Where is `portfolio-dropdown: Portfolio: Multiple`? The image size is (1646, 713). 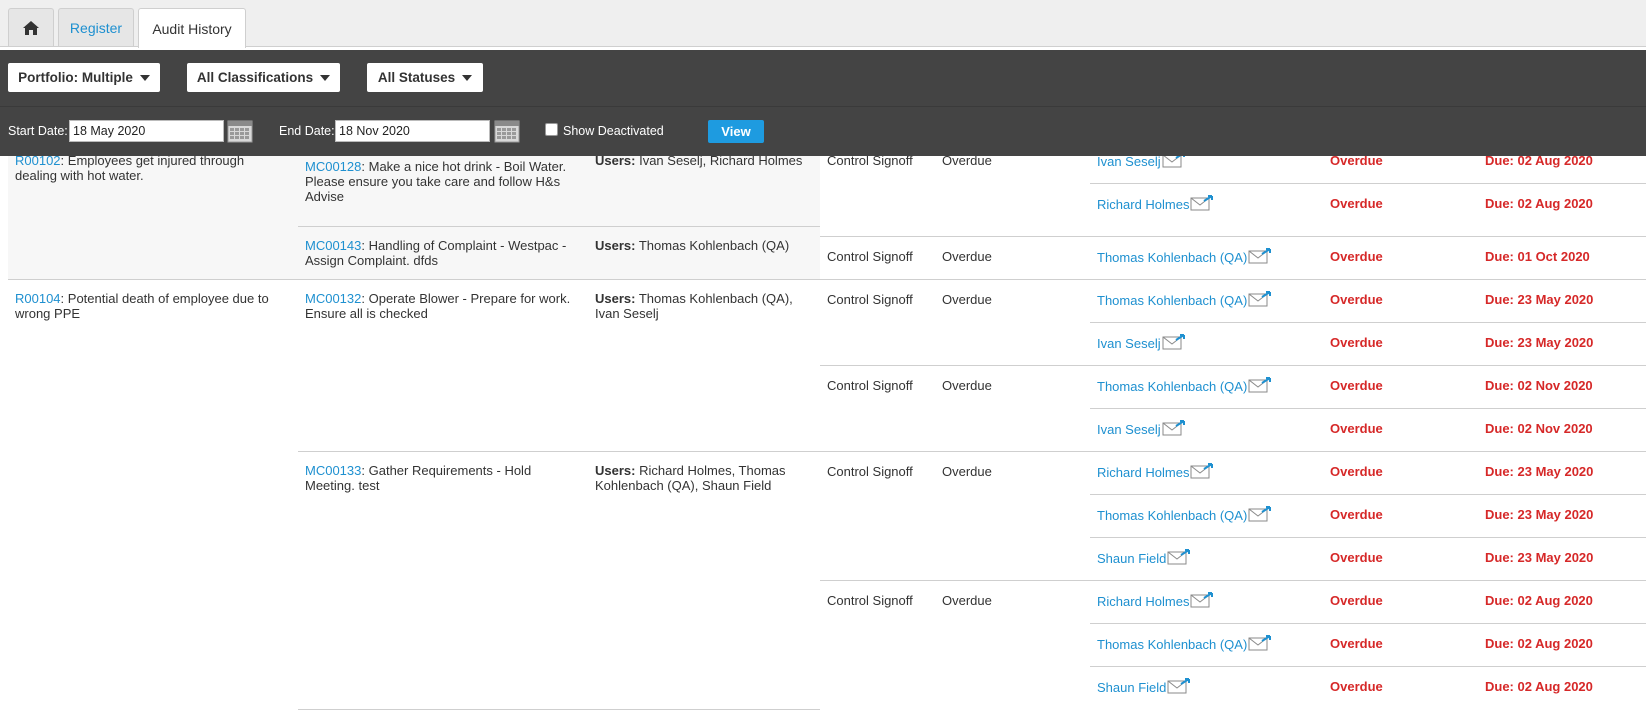 portfolio-dropdown: Portfolio: Multiple is located at coordinates (84, 77).